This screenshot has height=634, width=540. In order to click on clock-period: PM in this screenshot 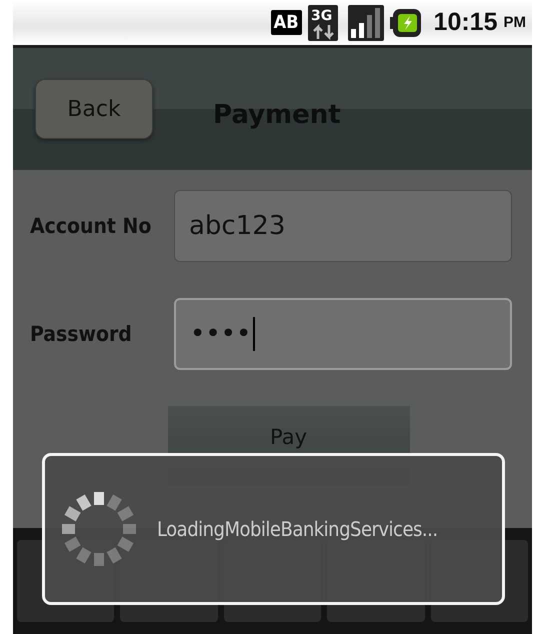, I will do `click(515, 22)`.